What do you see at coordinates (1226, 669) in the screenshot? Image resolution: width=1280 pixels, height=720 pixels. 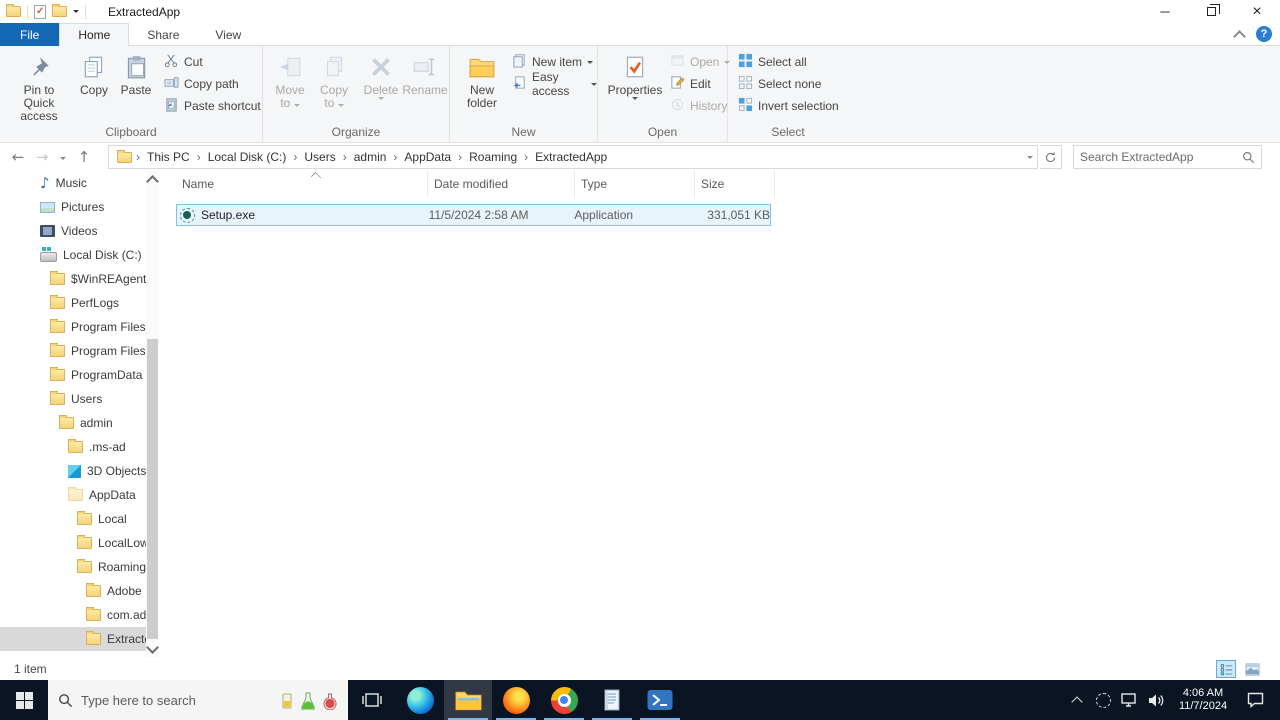 I see `details-view-button` at bounding box center [1226, 669].